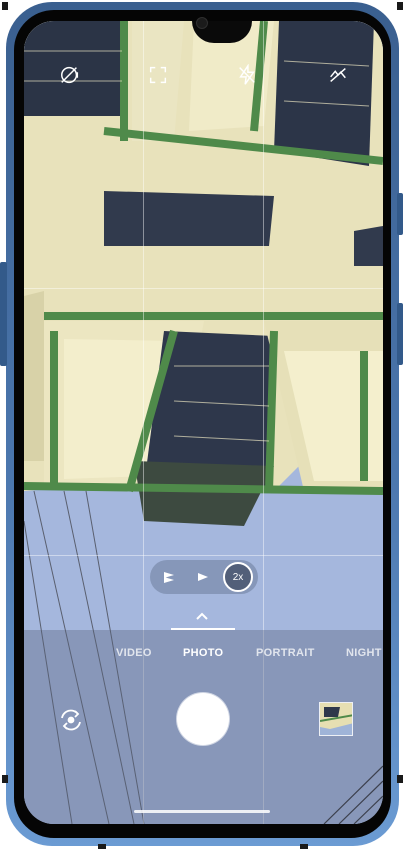 The image size is (405, 849). I want to click on chevron-up-icon, so click(202, 616).